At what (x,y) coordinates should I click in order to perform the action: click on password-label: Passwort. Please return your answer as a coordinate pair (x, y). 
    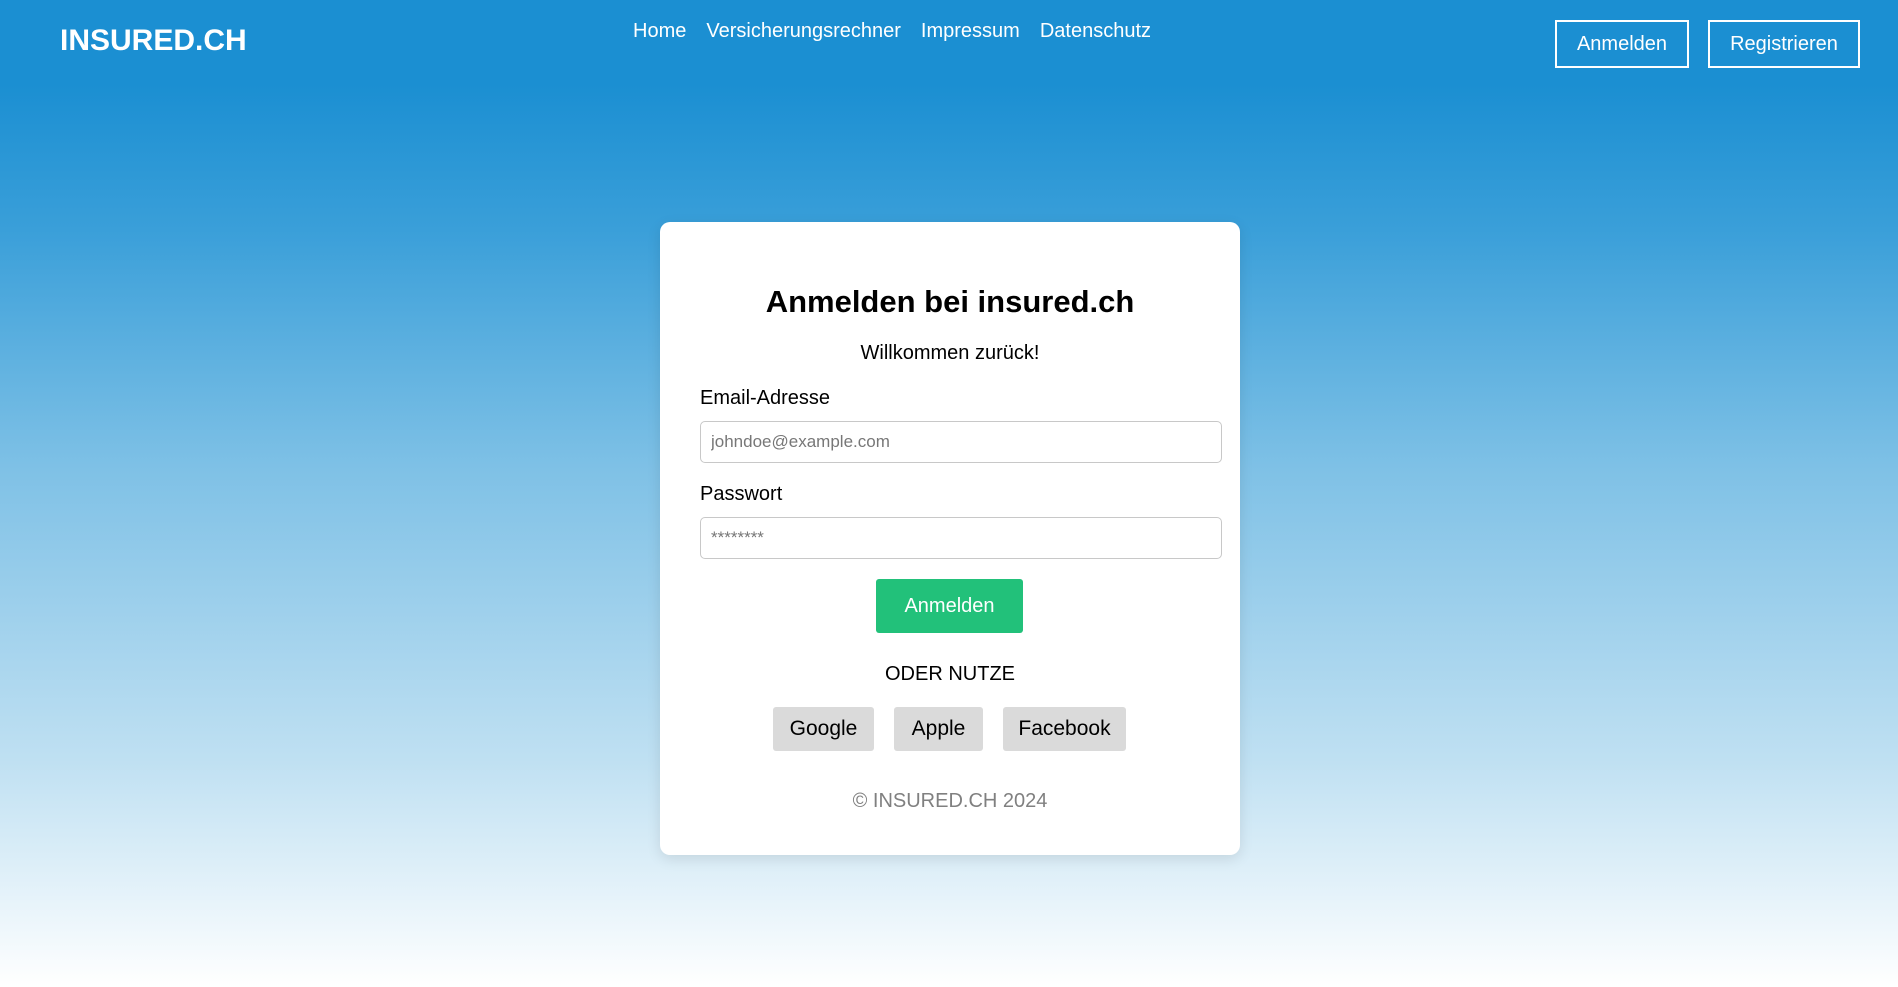
    Looking at the image, I should click on (741, 494).